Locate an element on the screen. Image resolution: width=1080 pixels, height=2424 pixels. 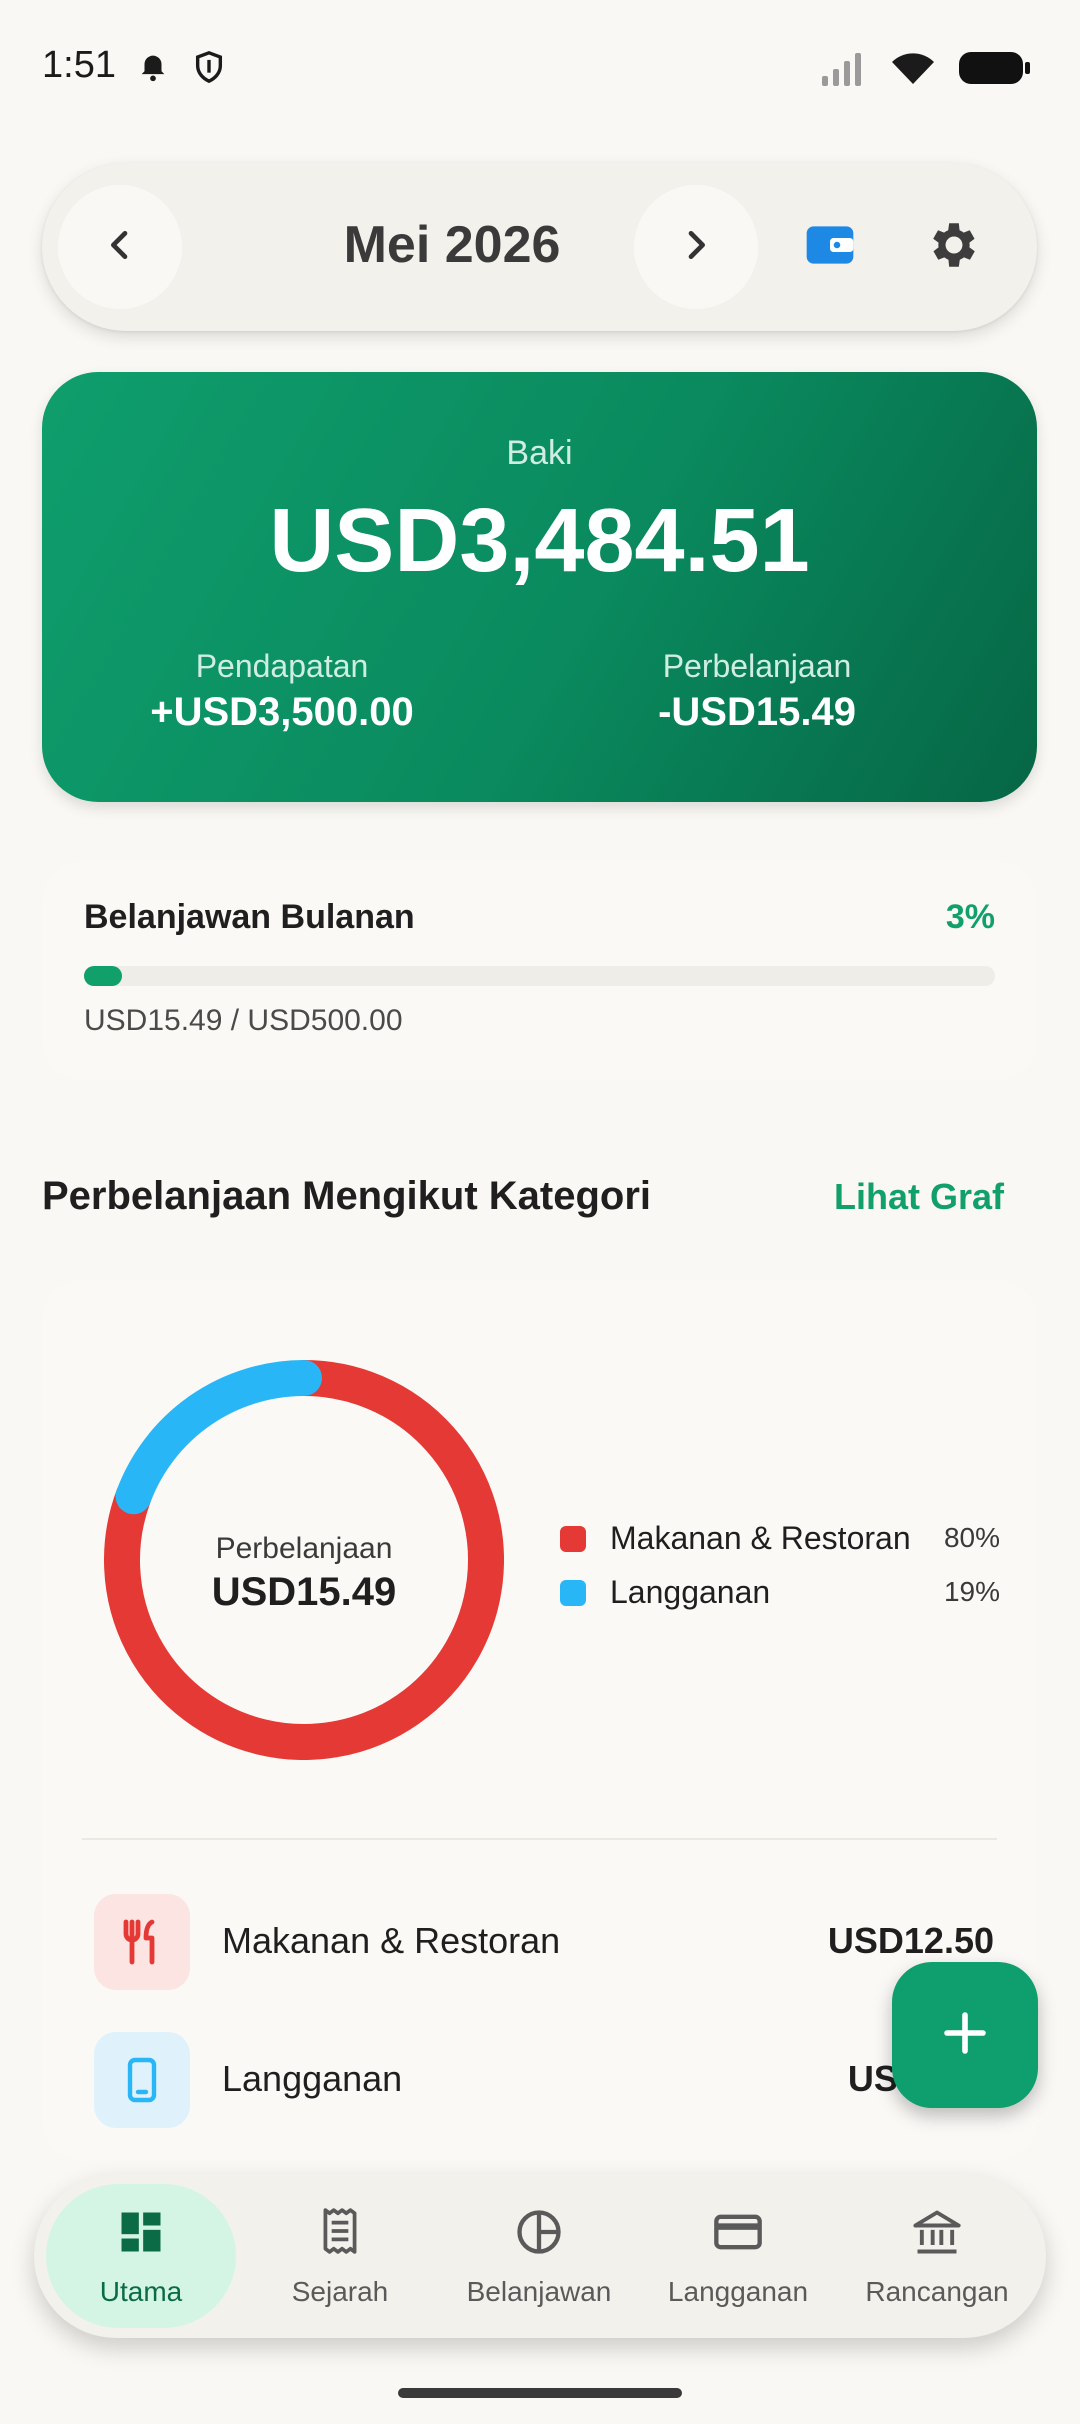
nav-item-history: Sejarah is located at coordinates (340, 2256).